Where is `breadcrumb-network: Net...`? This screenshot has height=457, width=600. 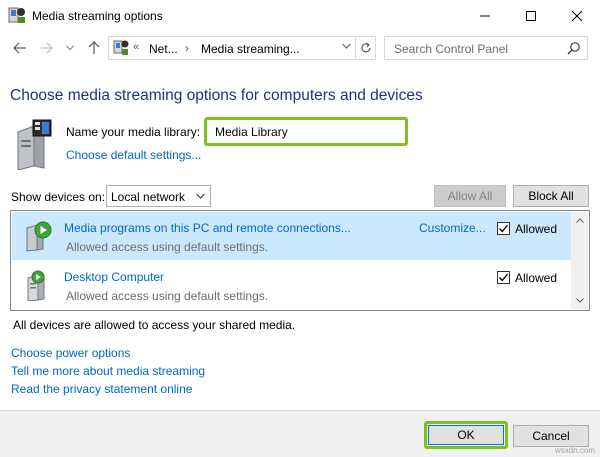 breadcrumb-network: Net... is located at coordinates (163, 49).